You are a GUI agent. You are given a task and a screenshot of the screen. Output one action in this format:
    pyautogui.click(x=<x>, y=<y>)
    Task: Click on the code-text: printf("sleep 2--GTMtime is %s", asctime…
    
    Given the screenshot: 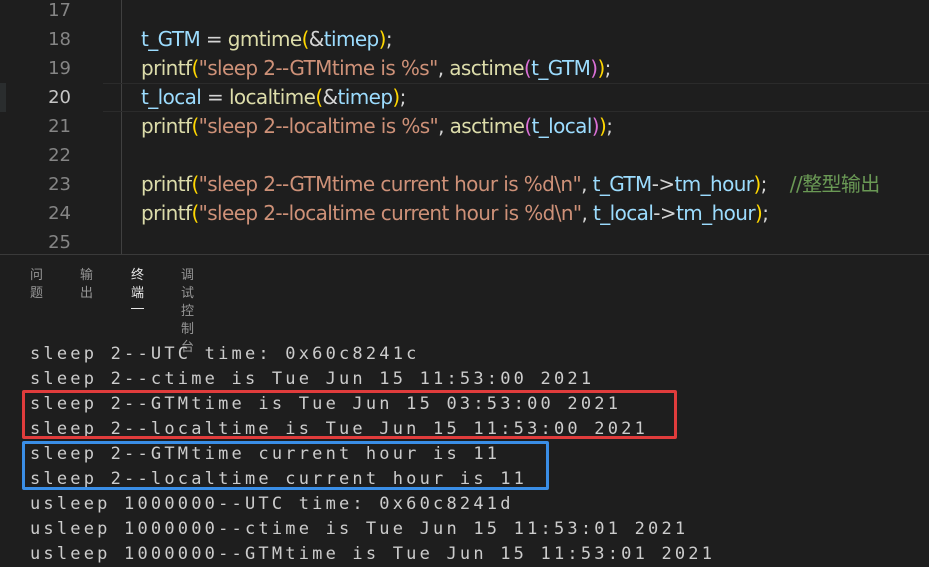 What is the action you would take?
    pyautogui.click(x=376, y=68)
    